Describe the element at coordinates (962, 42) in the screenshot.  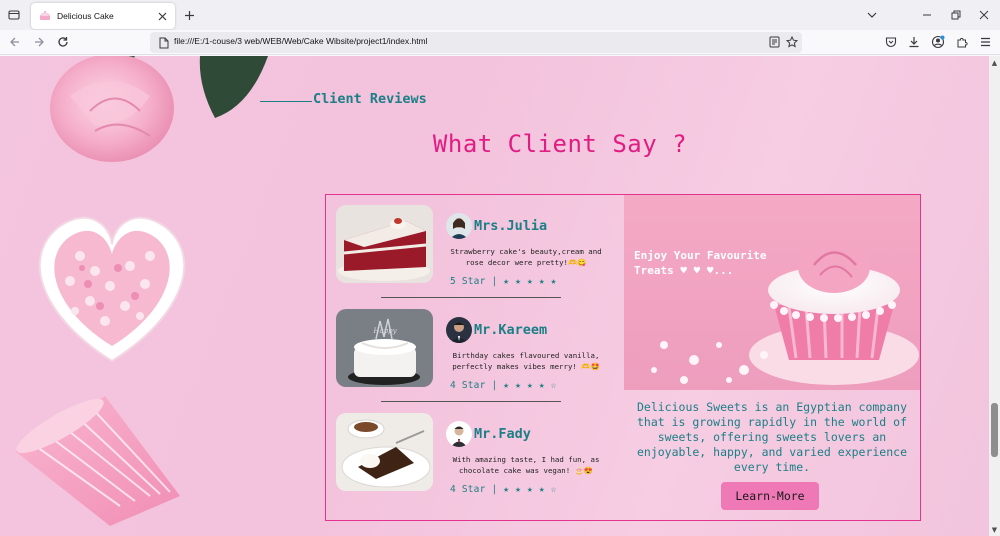
I see `extensions-icon` at that location.